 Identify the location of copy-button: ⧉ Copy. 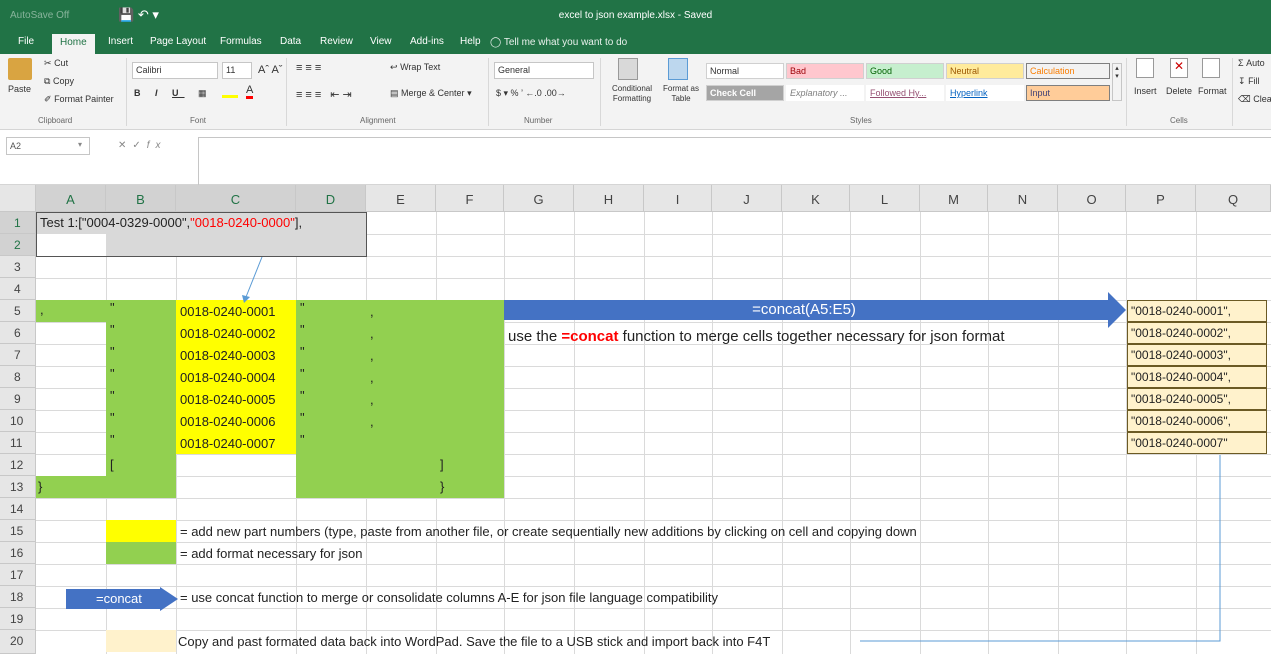
(59, 81).